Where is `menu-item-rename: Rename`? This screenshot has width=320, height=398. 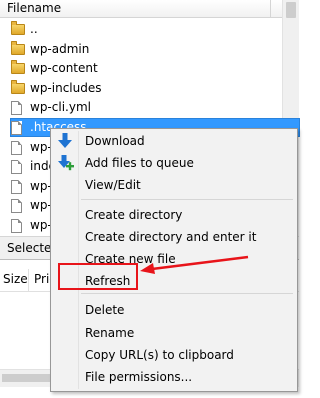 menu-item-rename: Rename is located at coordinates (109, 333).